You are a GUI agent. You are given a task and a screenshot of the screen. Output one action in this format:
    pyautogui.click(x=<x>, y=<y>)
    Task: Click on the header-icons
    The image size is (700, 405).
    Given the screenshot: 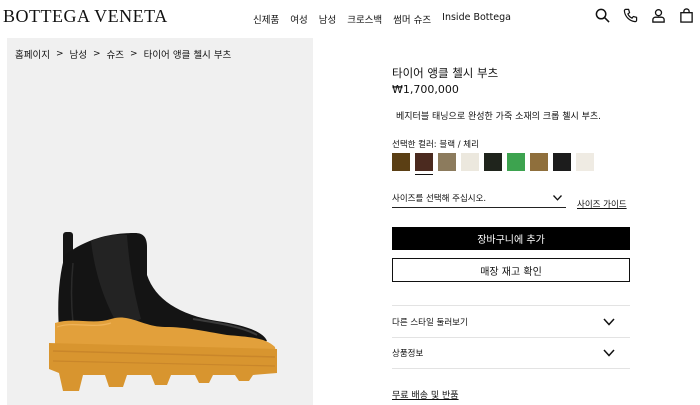 What is the action you would take?
    pyautogui.click(x=644, y=15)
    